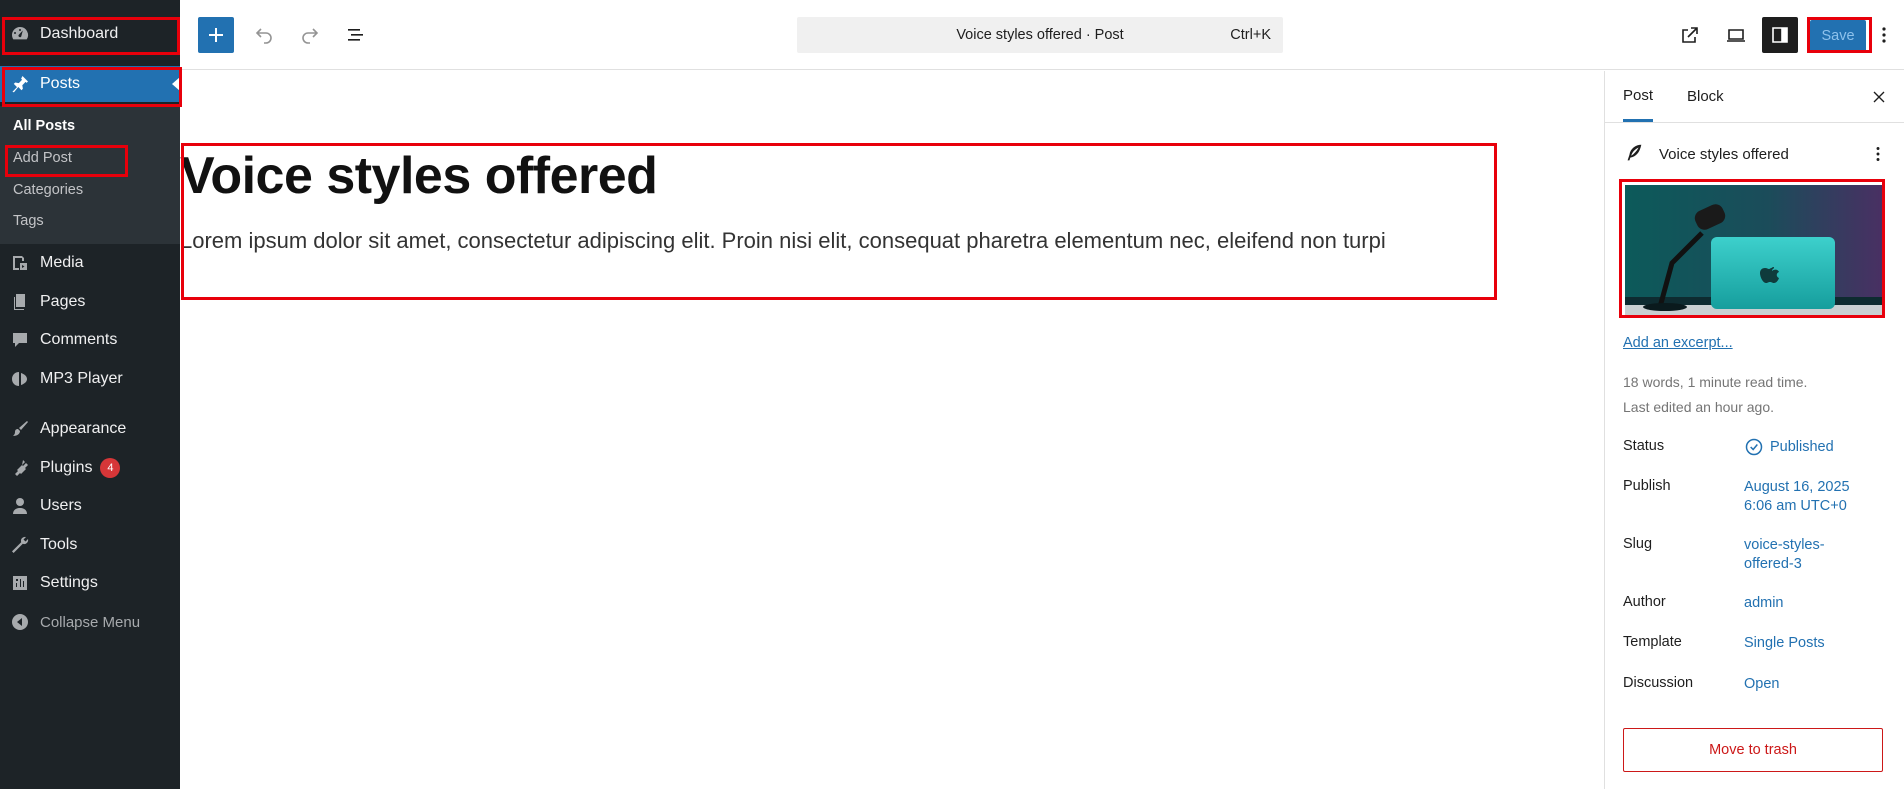  I want to click on published-check-icon, so click(1754, 447).